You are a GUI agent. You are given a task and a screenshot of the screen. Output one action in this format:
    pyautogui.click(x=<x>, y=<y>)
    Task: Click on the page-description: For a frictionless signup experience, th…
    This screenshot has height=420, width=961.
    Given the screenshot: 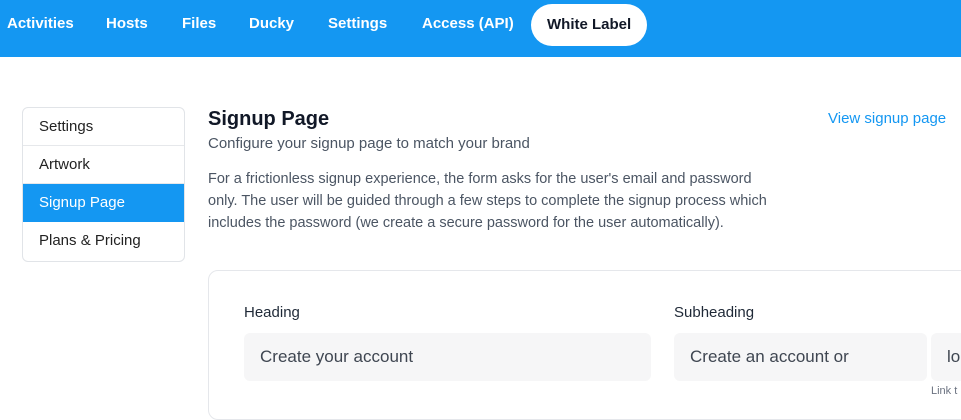 What is the action you would take?
    pyautogui.click(x=508, y=201)
    